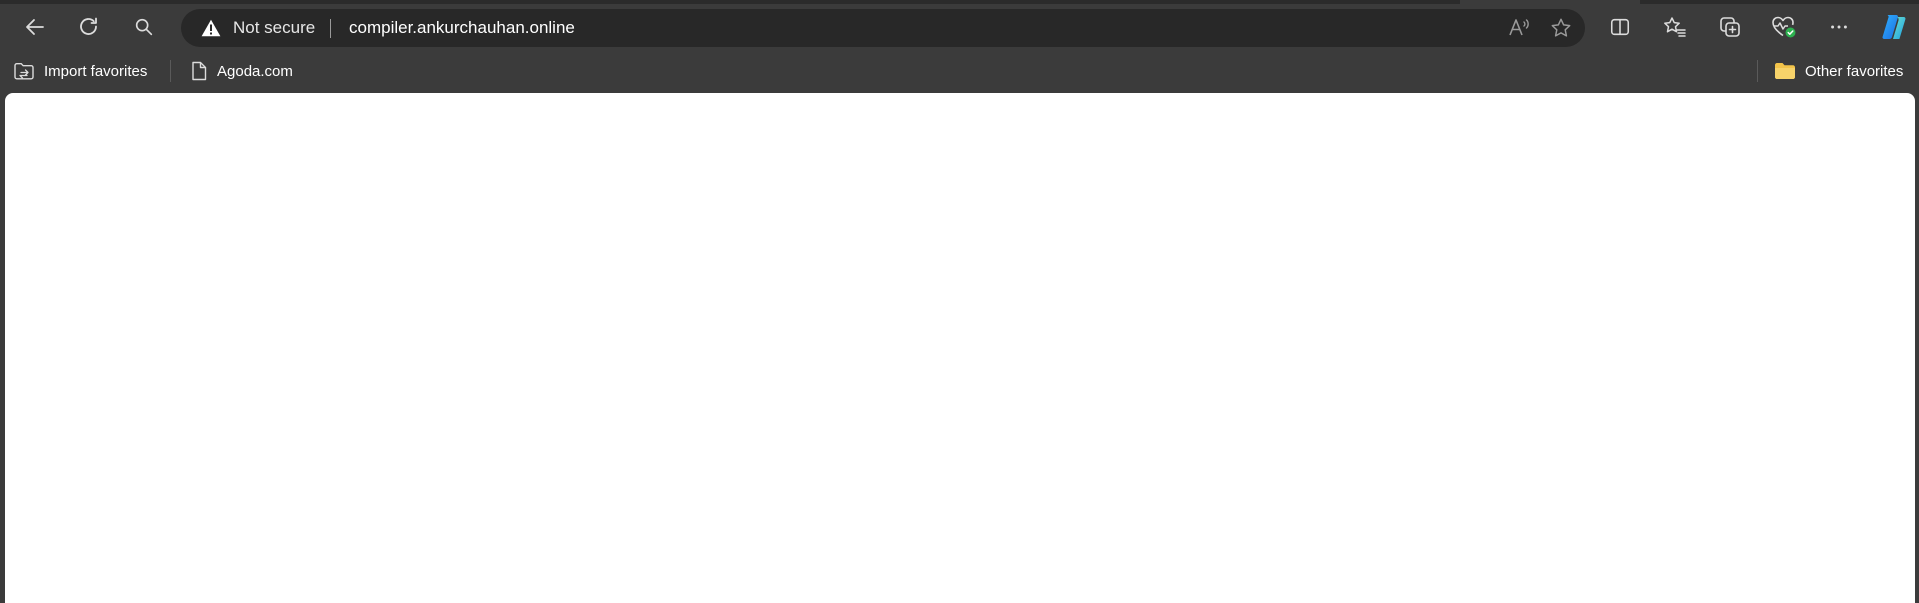  I want to click on browser-essentials-button, so click(1784, 27).